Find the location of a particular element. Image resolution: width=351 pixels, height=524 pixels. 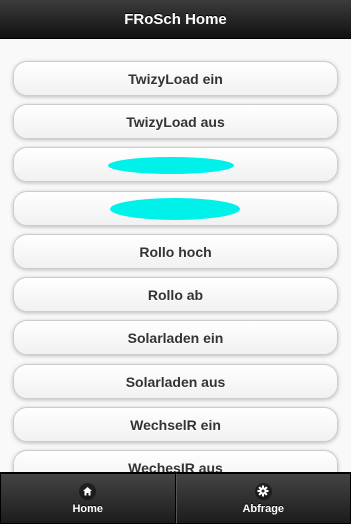

bottom-navbar: Home Abfrage is located at coordinates (175, 498).